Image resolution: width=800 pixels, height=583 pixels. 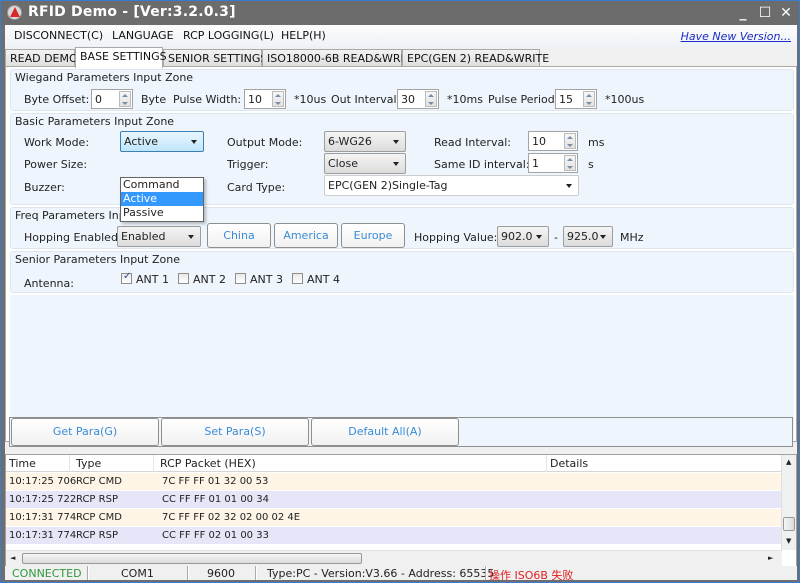 I want to click on title-bar: RFID Demo - [Ver:3.2.0.3] _ ☐ ✕, so click(x=400, y=13).